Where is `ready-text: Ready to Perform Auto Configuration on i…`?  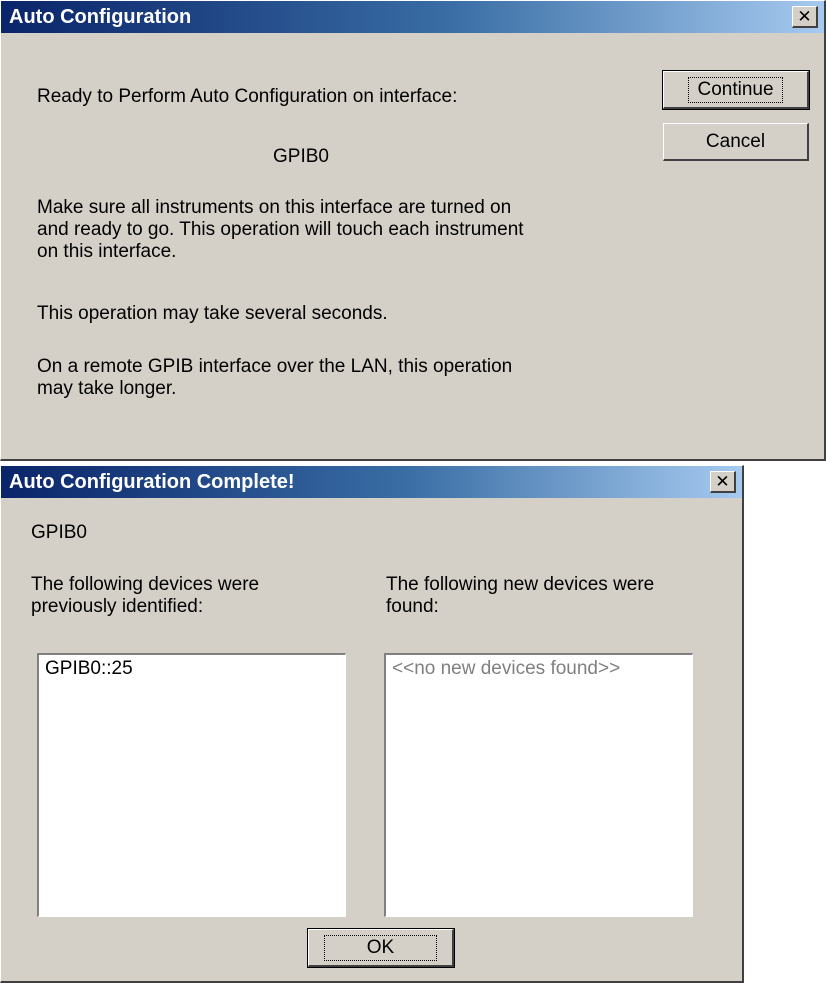 ready-text: Ready to Perform Auto Configuration on i… is located at coordinates (247, 96).